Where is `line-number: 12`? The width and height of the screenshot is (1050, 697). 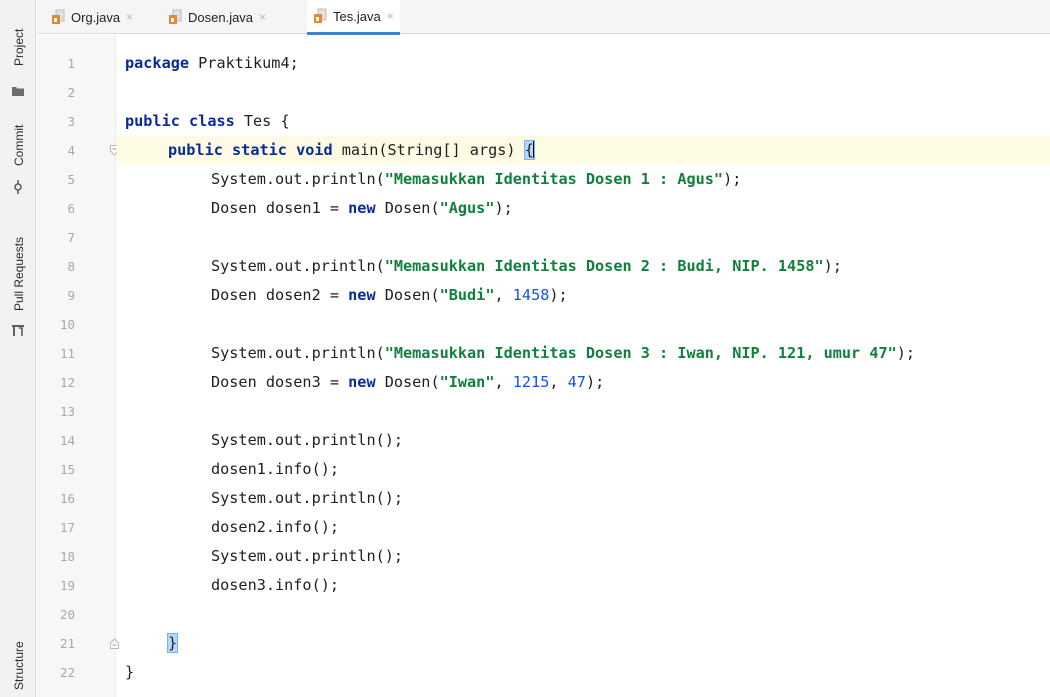
line-number: 12 is located at coordinates (67, 382).